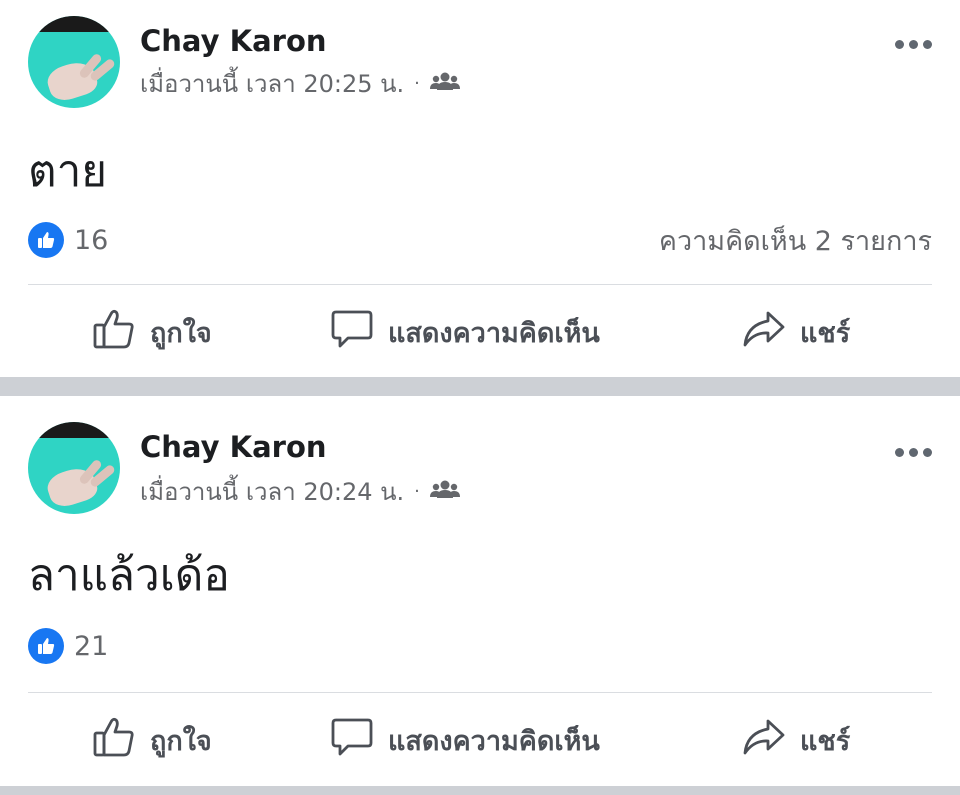  I want to click on post-text: ลาแล้วเด้อ, so click(129, 575).